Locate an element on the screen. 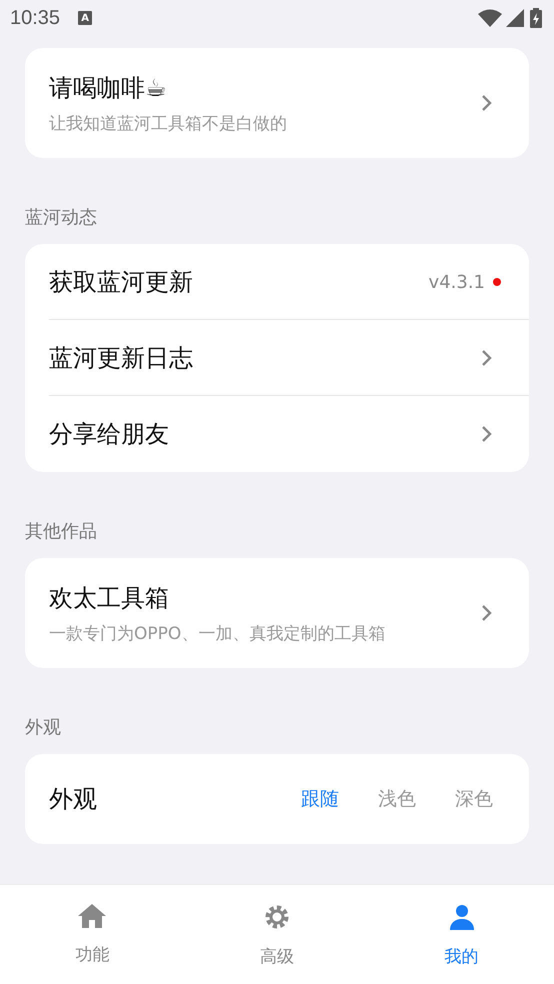  section-header: 蓝河动态 is located at coordinates (61, 218).